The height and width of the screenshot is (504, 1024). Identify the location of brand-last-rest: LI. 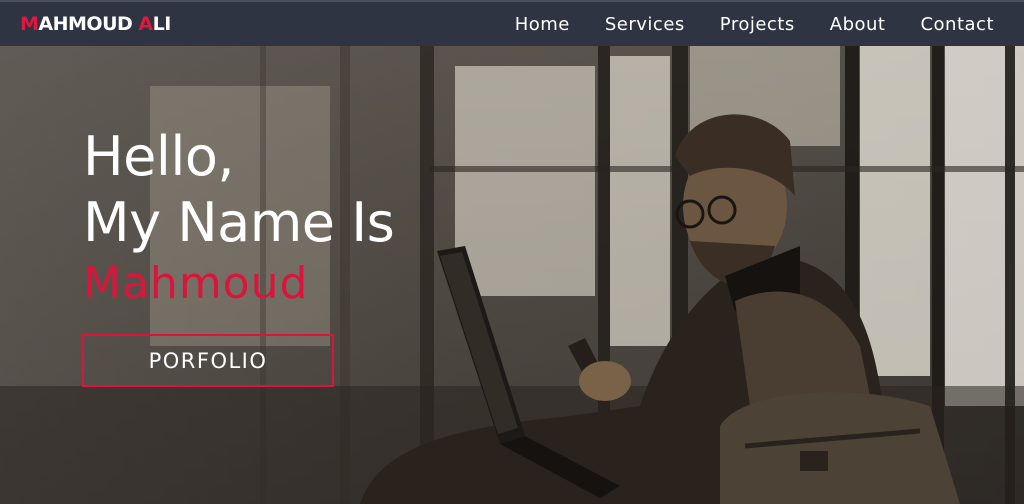
(162, 24).